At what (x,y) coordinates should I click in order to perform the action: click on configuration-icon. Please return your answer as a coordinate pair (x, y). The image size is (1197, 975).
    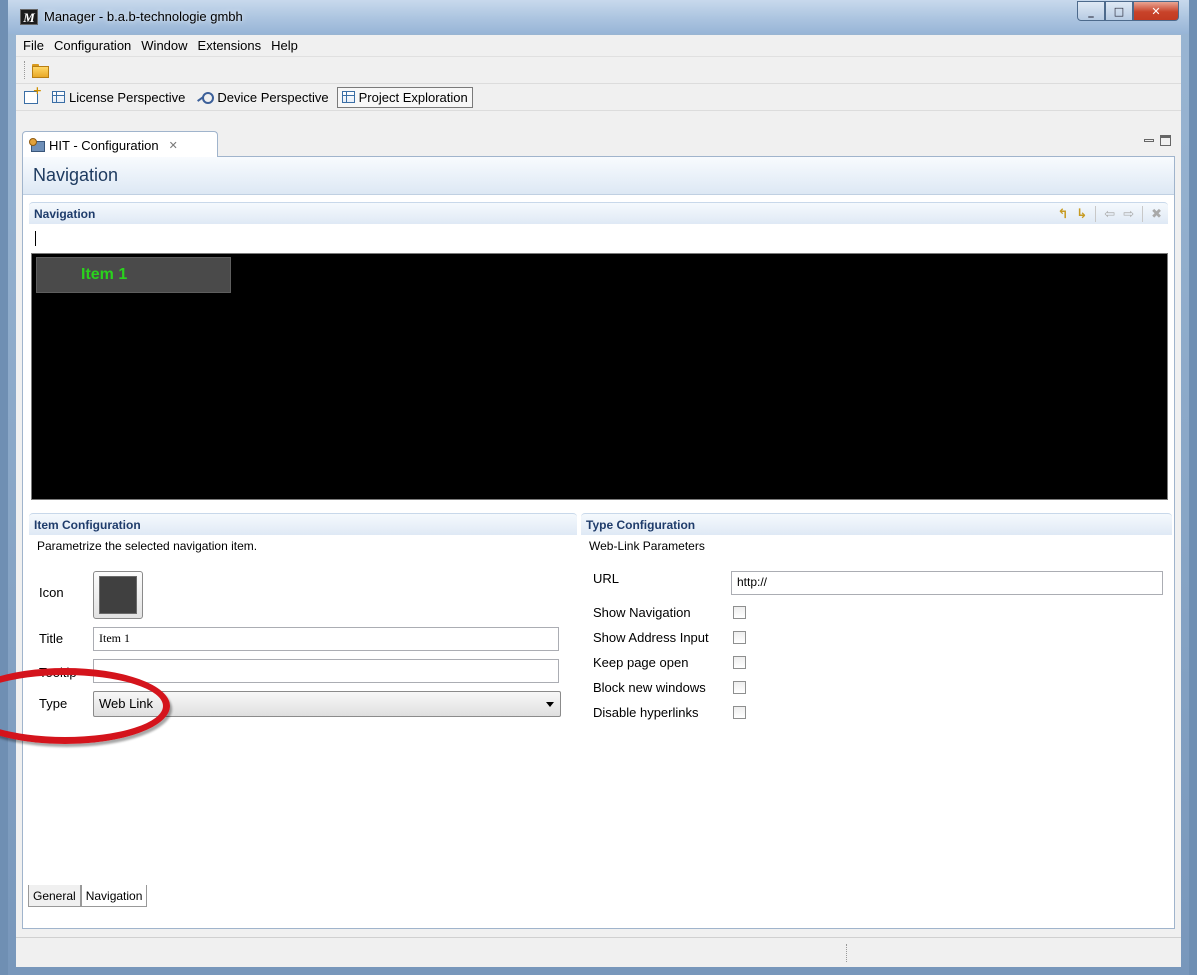
    Looking at the image, I should click on (37, 145).